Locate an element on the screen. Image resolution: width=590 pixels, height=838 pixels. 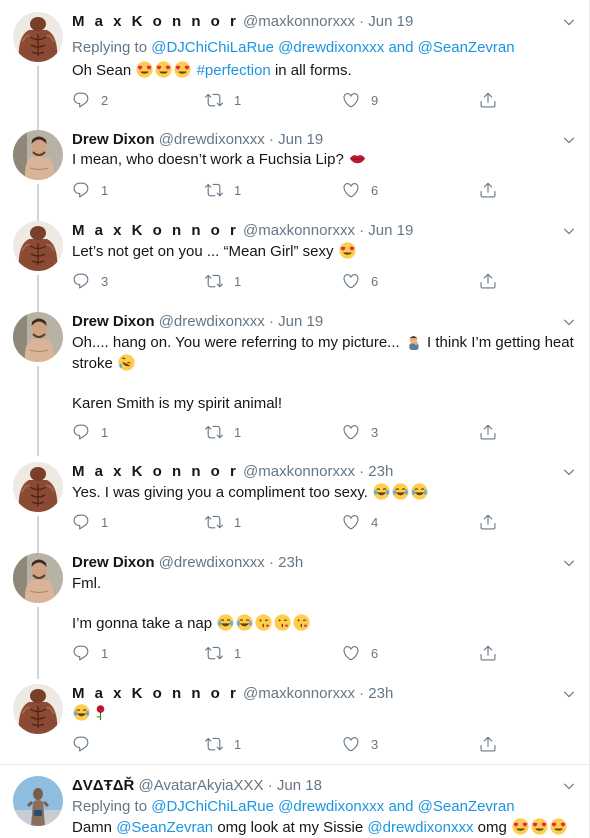
text-segment: I’m gonna take a nap is located at coordinates (142, 623).